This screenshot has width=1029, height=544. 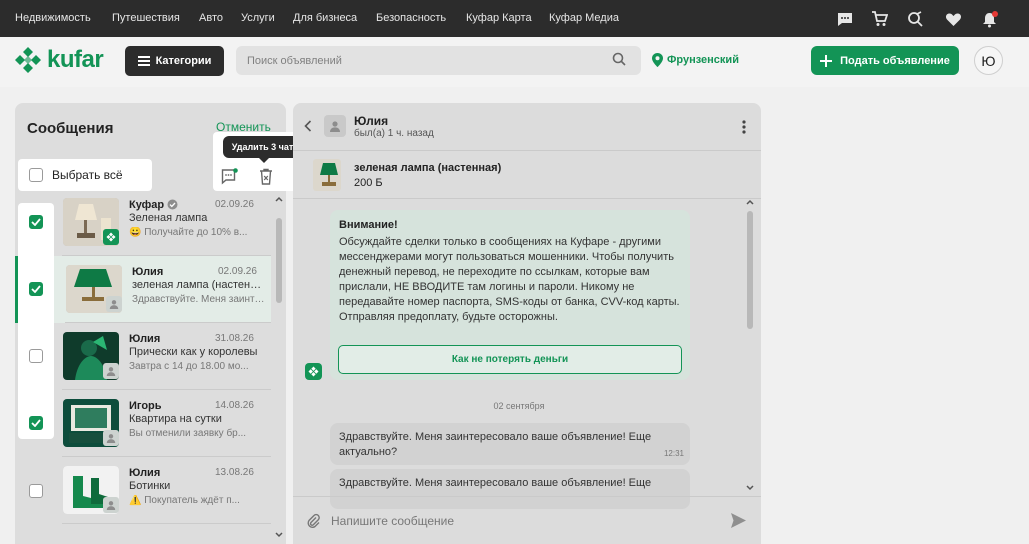 I want to click on chat-date: 13.08.26, so click(x=234, y=472).